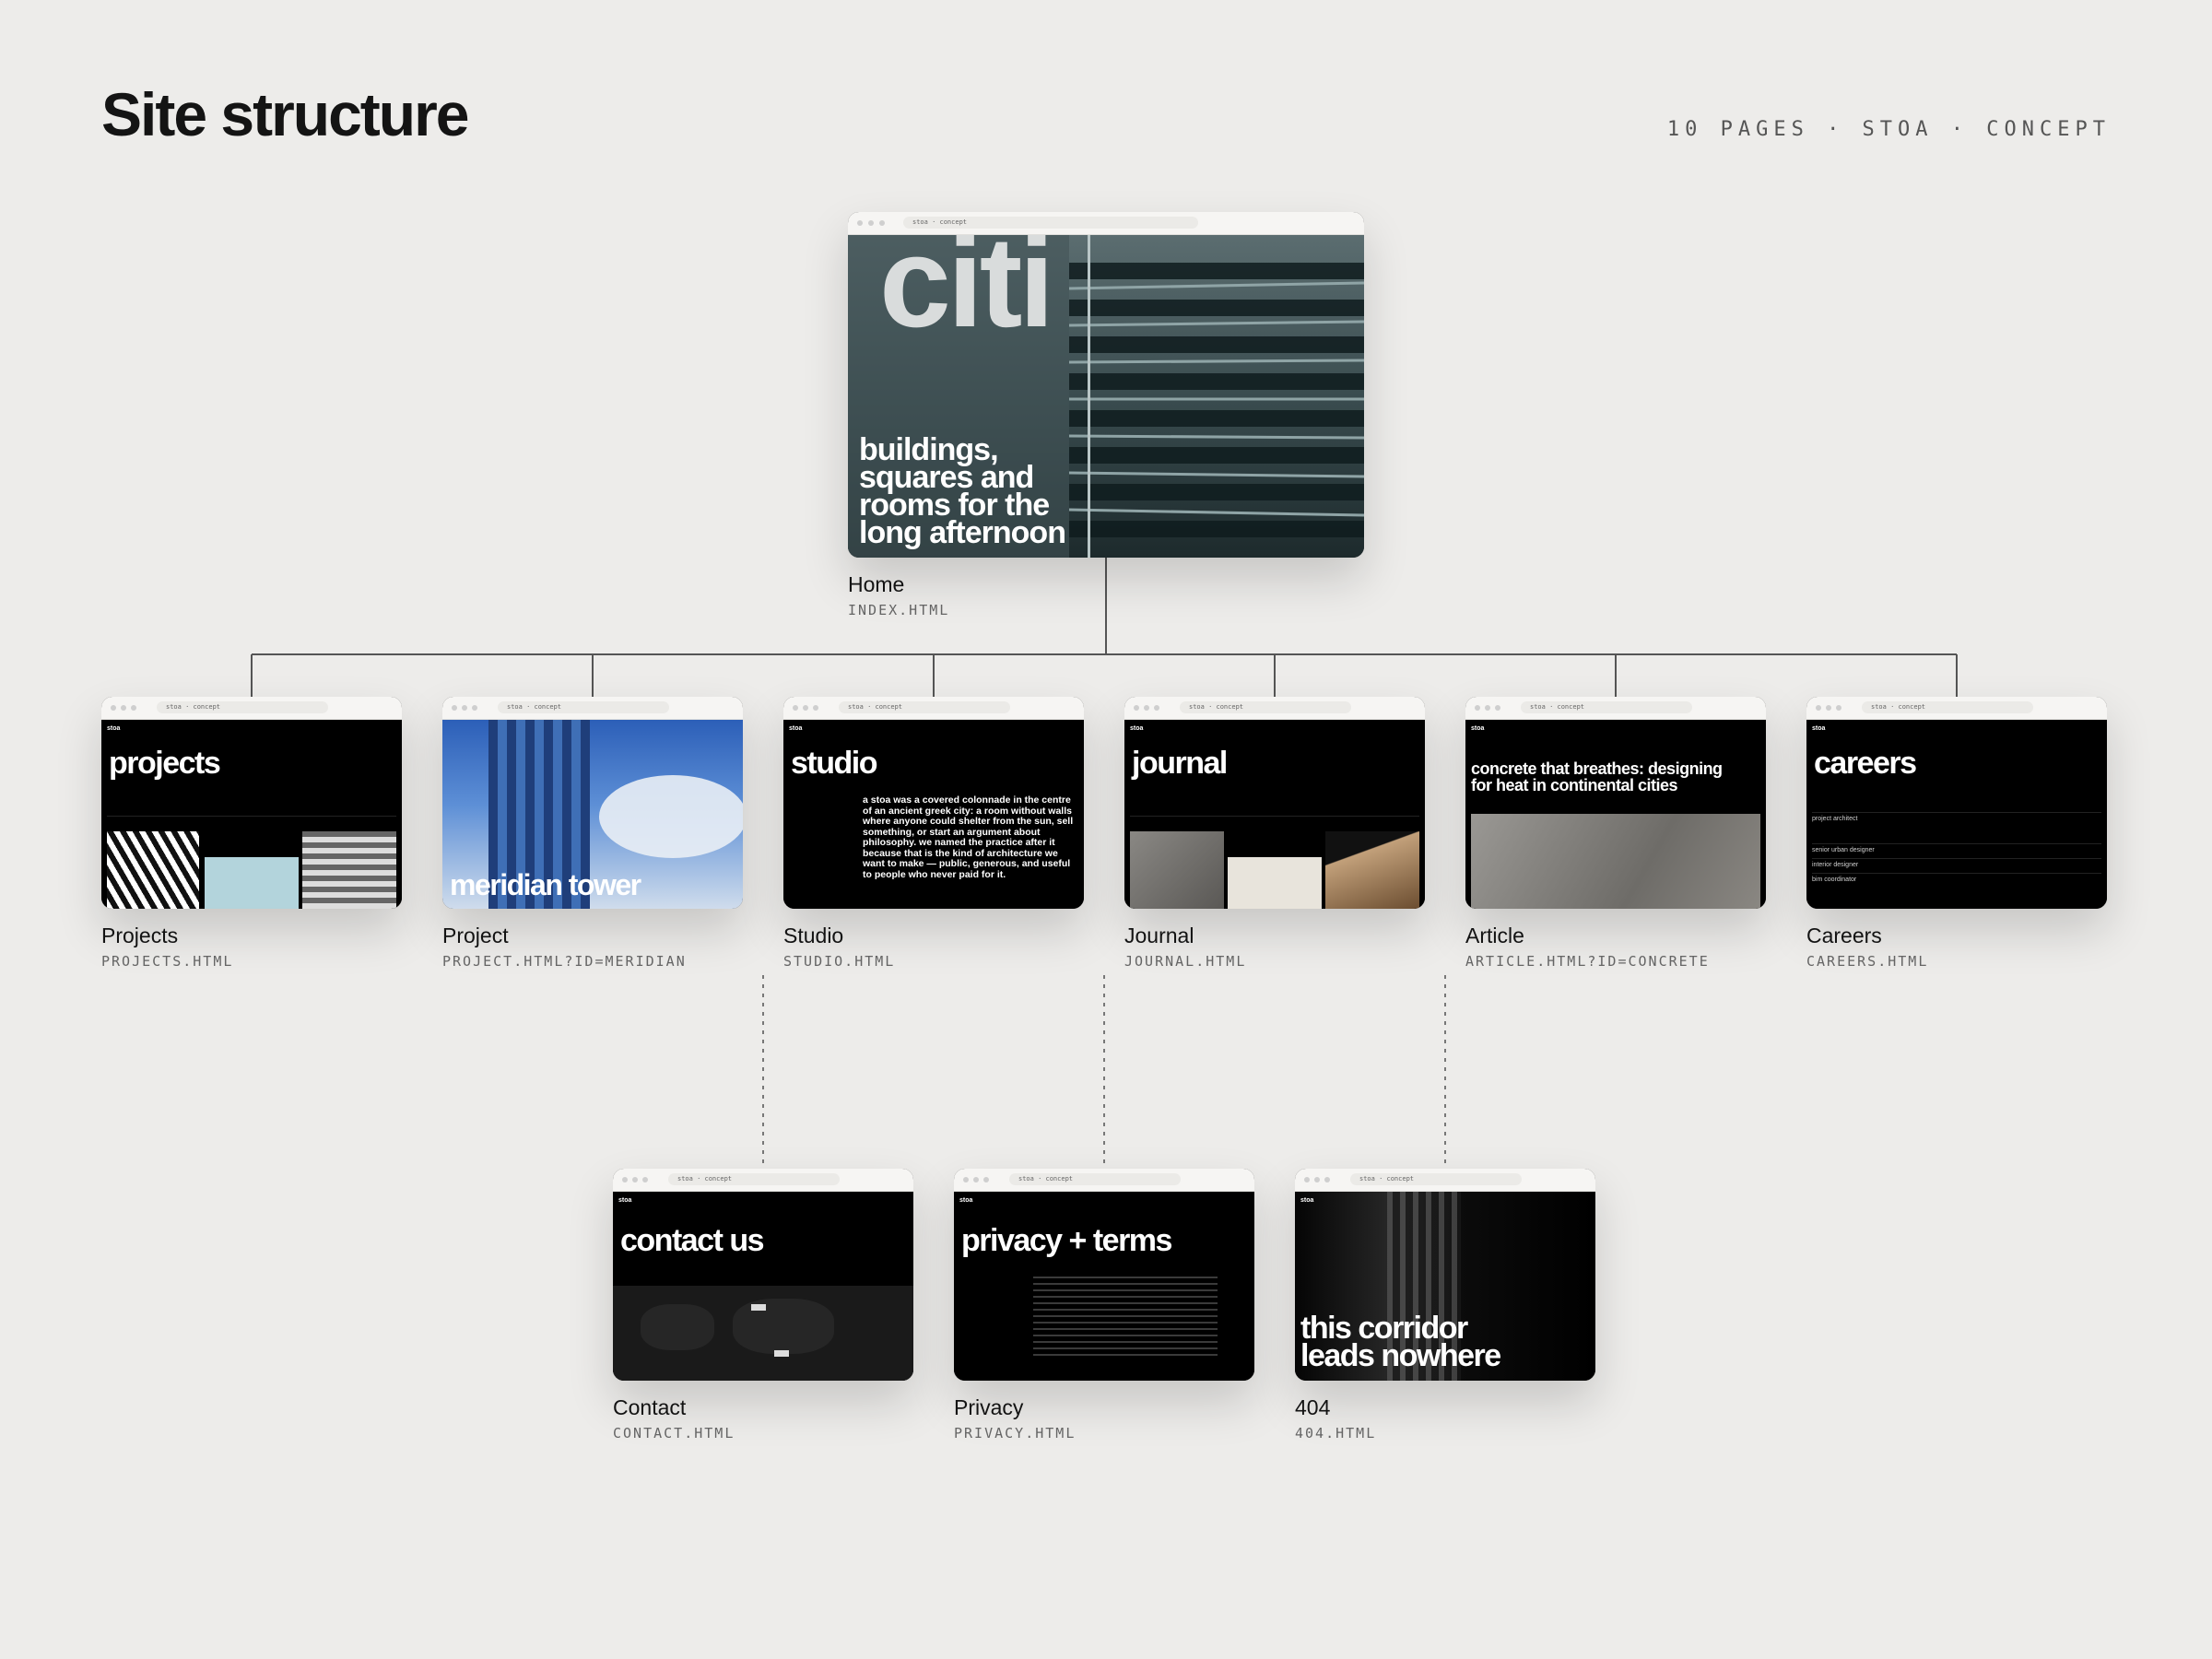 This screenshot has width=2212, height=1659. What do you see at coordinates (1865, 763) in the screenshot?
I see `careers-heading: careers` at bounding box center [1865, 763].